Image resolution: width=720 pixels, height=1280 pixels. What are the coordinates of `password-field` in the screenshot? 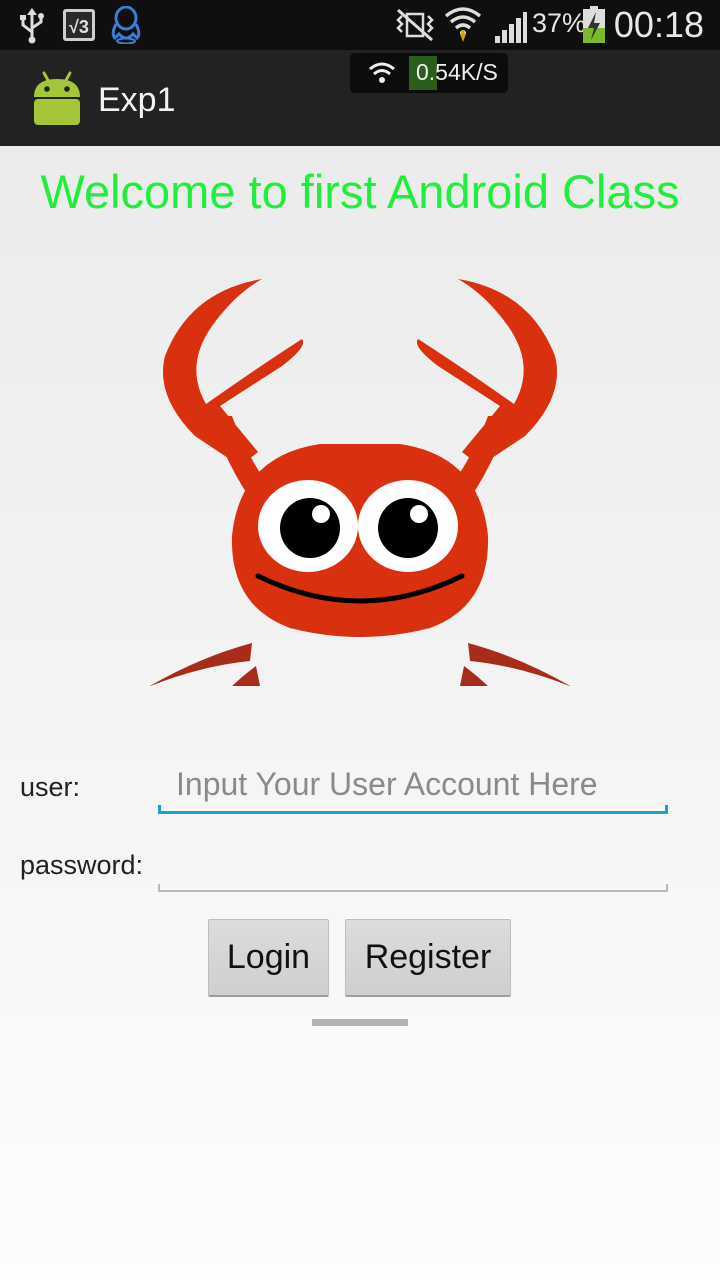 It's located at (413, 864).